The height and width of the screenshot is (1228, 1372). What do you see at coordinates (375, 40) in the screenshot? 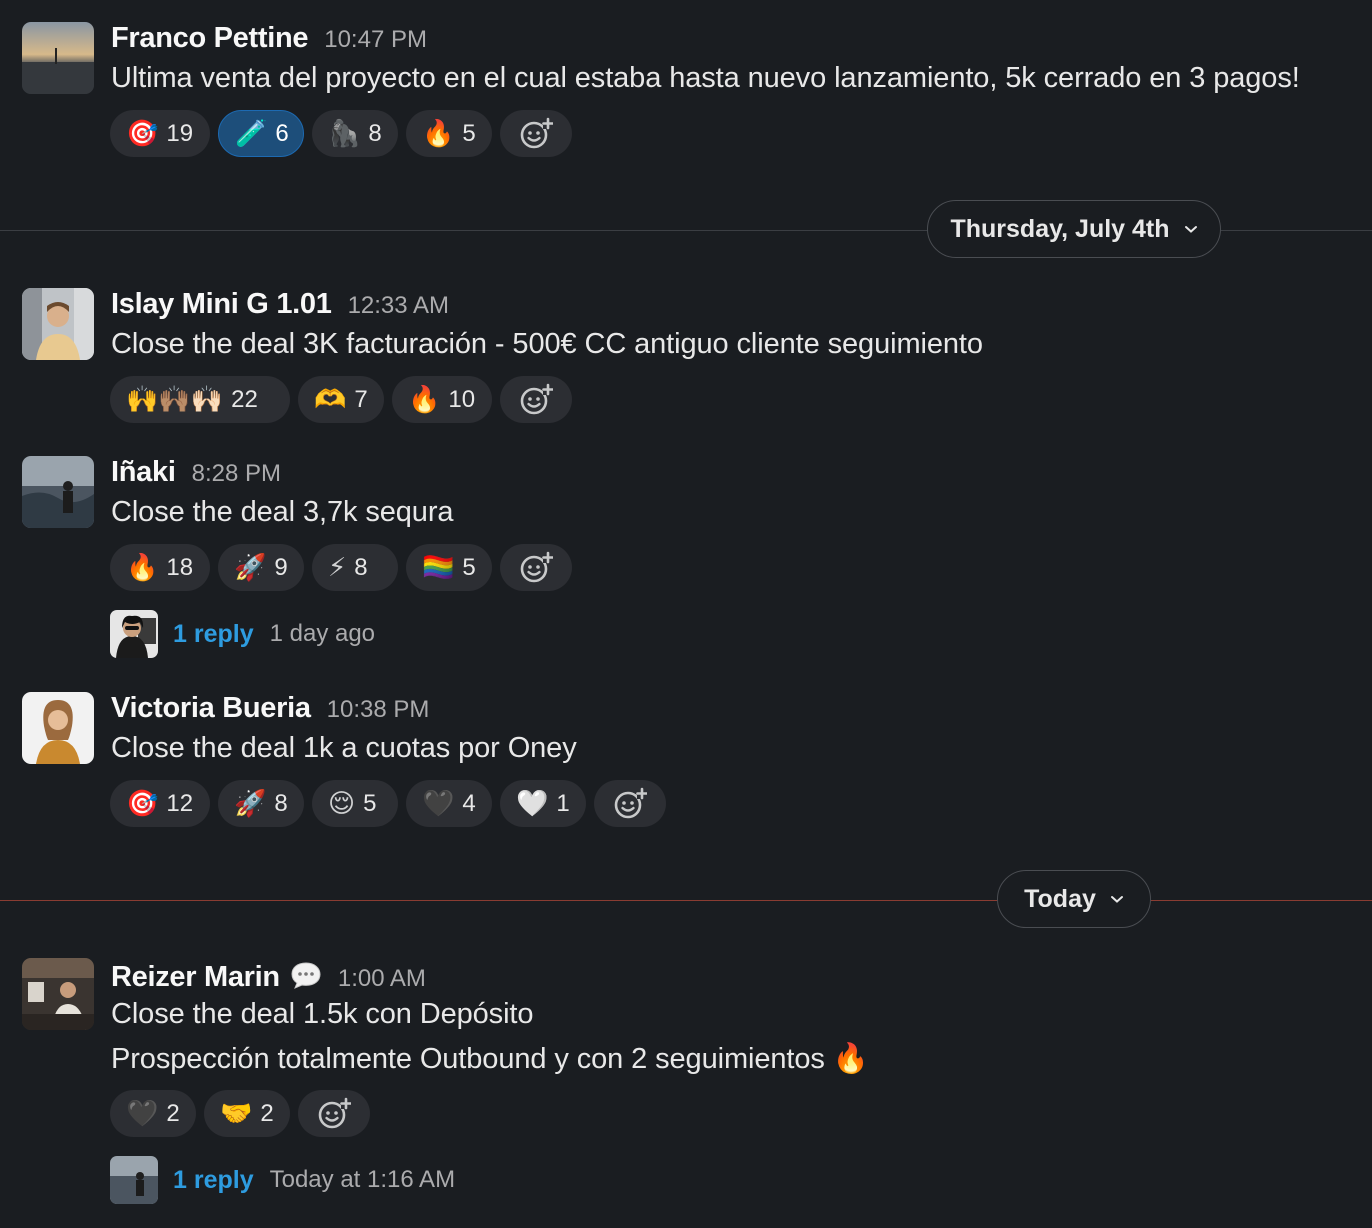
I see `timestamp: 10:47 PM` at bounding box center [375, 40].